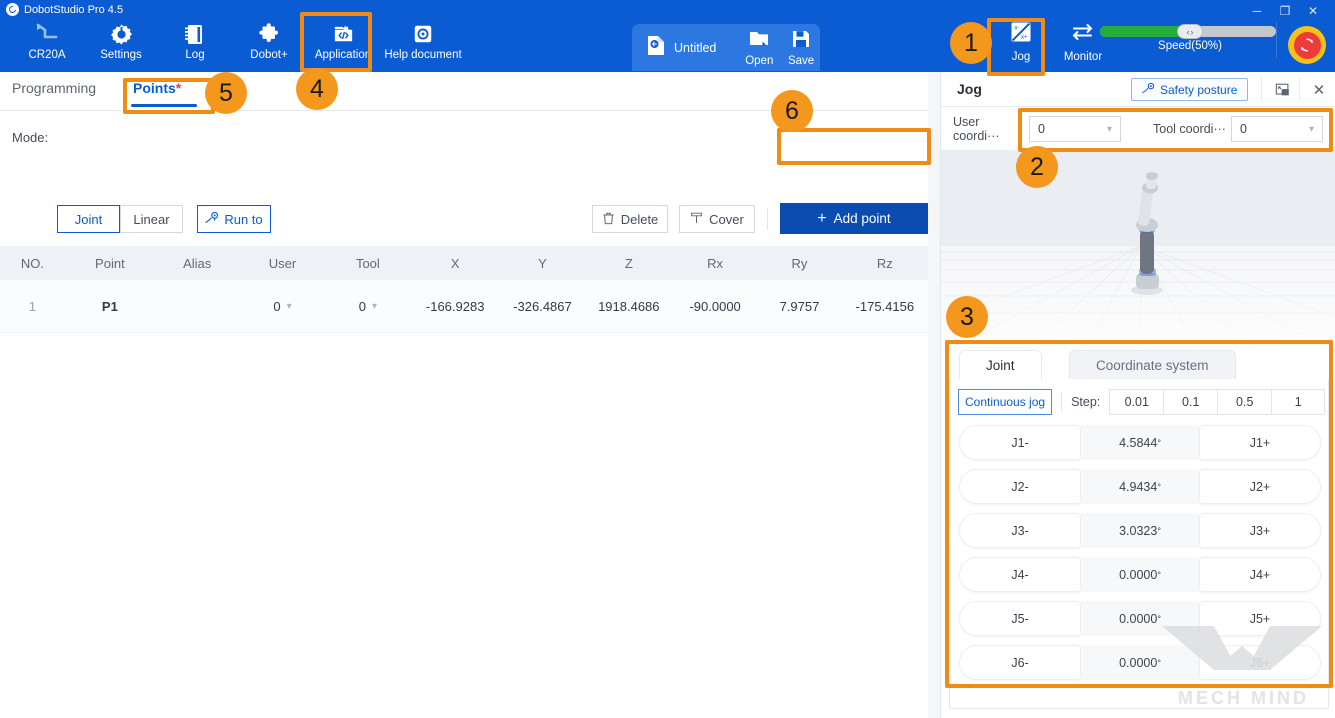  What do you see at coordinates (1260, 530) in the screenshot?
I see `j3-plus-button: J3+` at bounding box center [1260, 530].